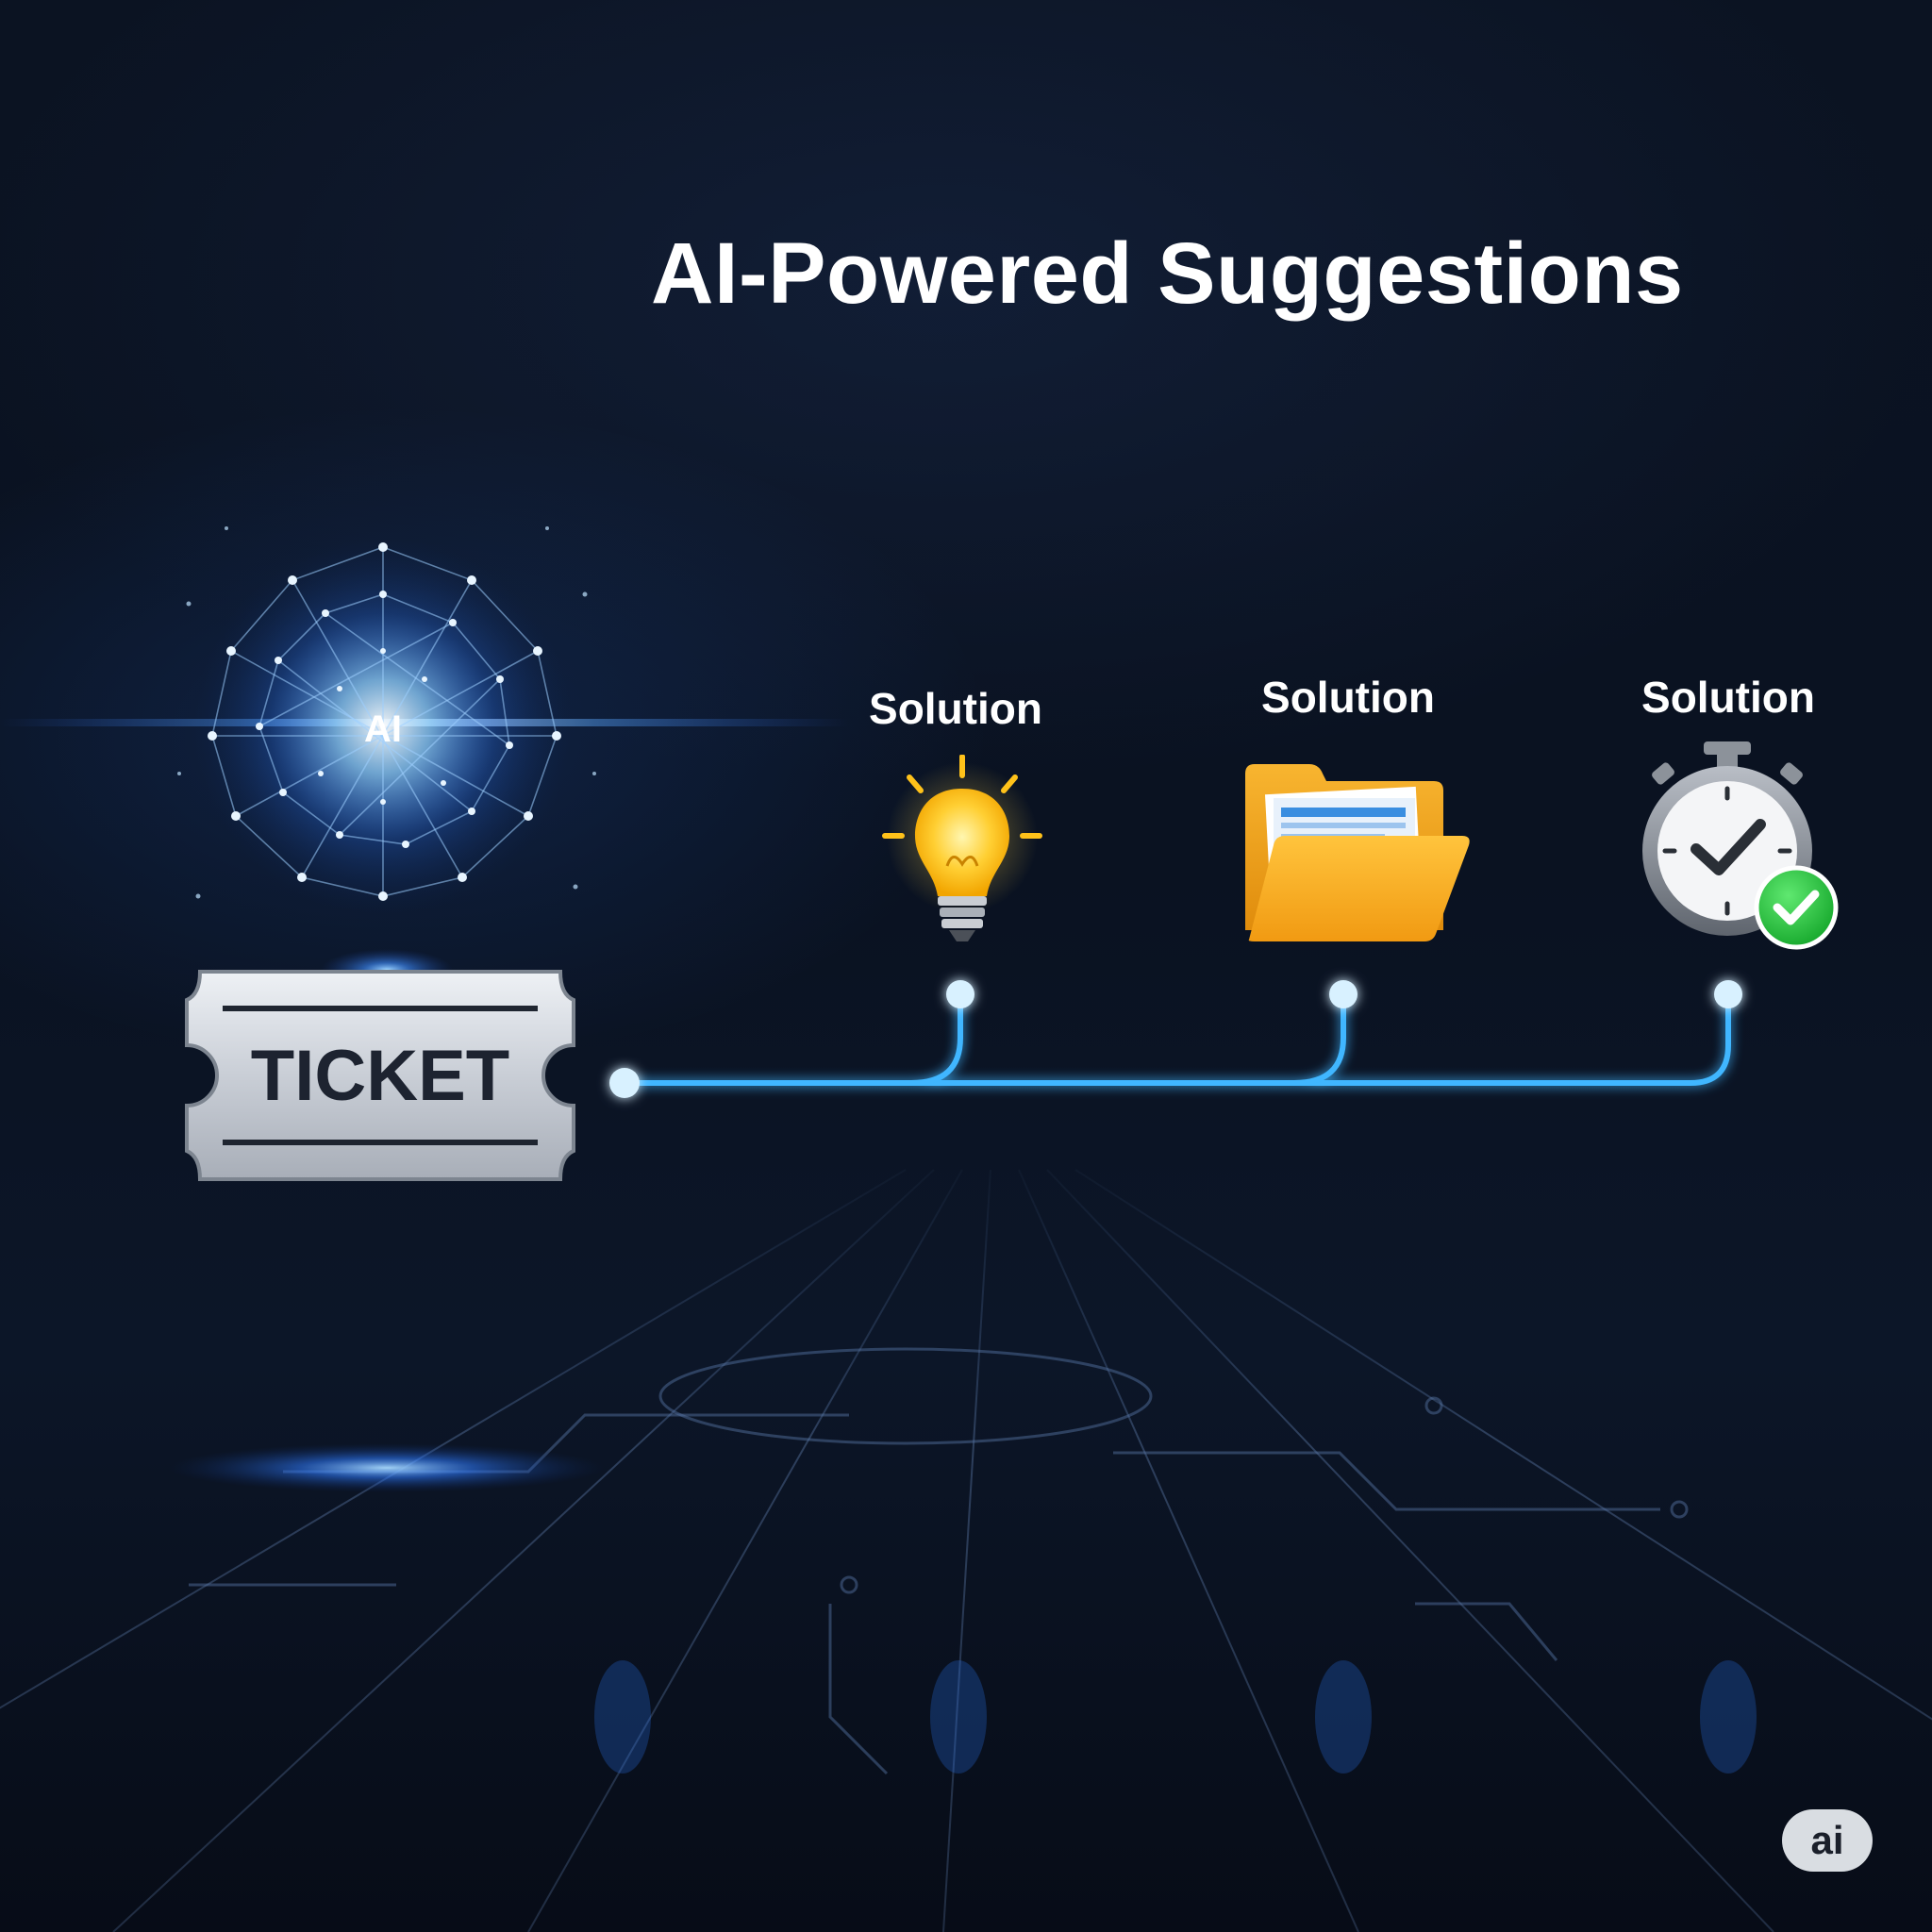 Image resolution: width=1932 pixels, height=1932 pixels. What do you see at coordinates (1728, 697) in the screenshot?
I see `solution-label-3: Solution` at bounding box center [1728, 697].